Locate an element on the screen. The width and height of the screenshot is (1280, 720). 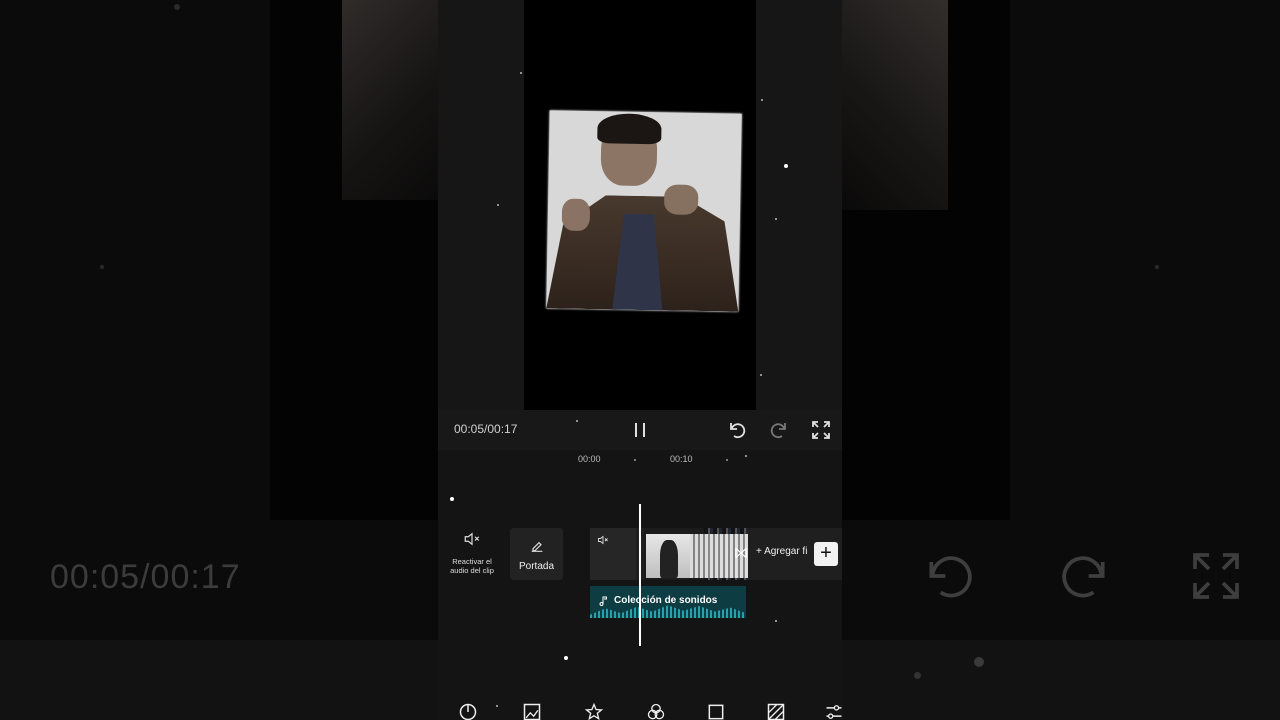
pencil-icon is located at coordinates (536, 546).